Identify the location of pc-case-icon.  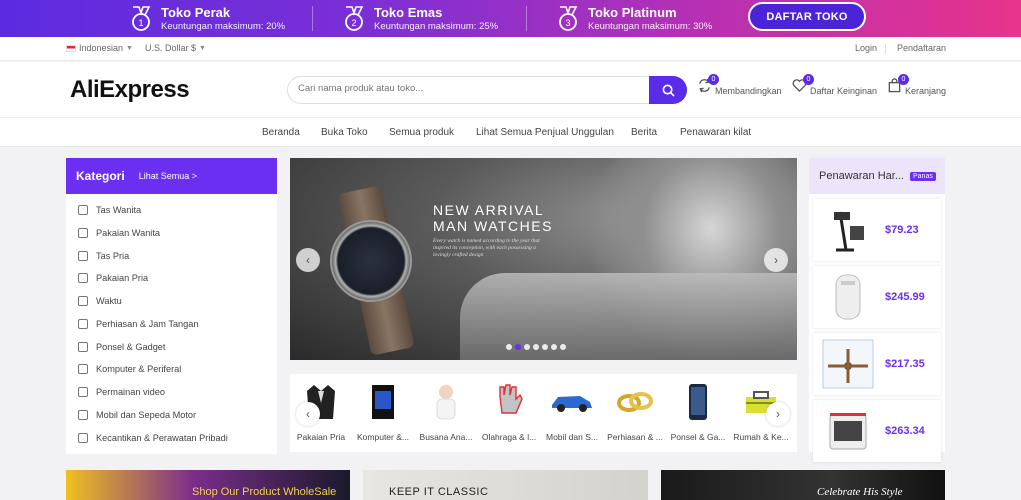
(383, 402).